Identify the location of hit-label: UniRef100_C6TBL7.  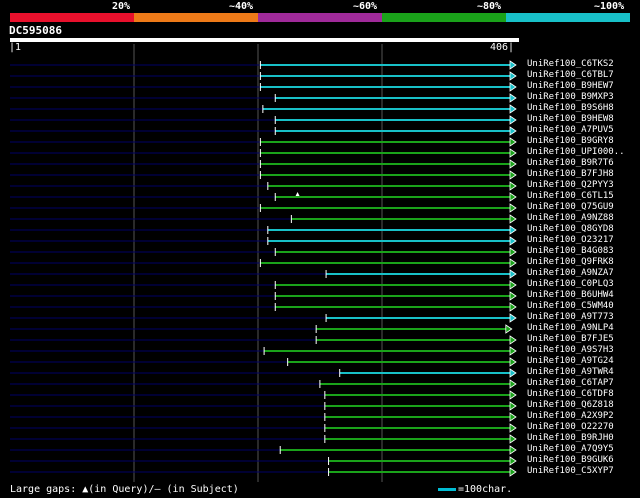
(583, 75).